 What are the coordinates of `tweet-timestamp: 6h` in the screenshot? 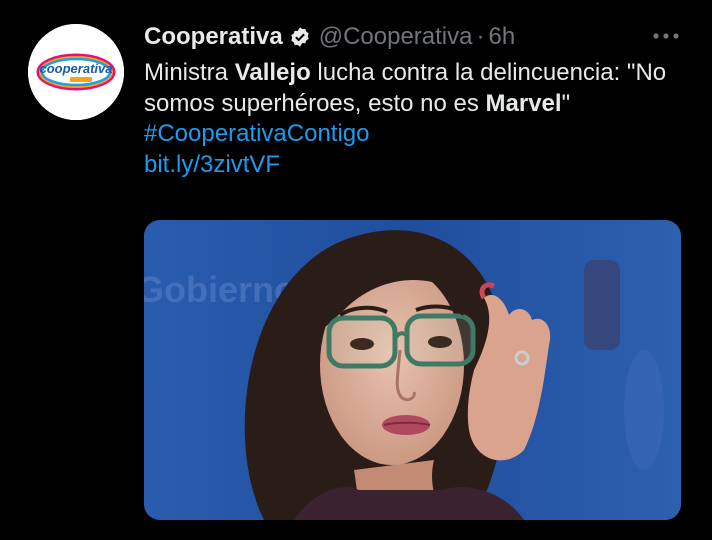 It's located at (501, 37).